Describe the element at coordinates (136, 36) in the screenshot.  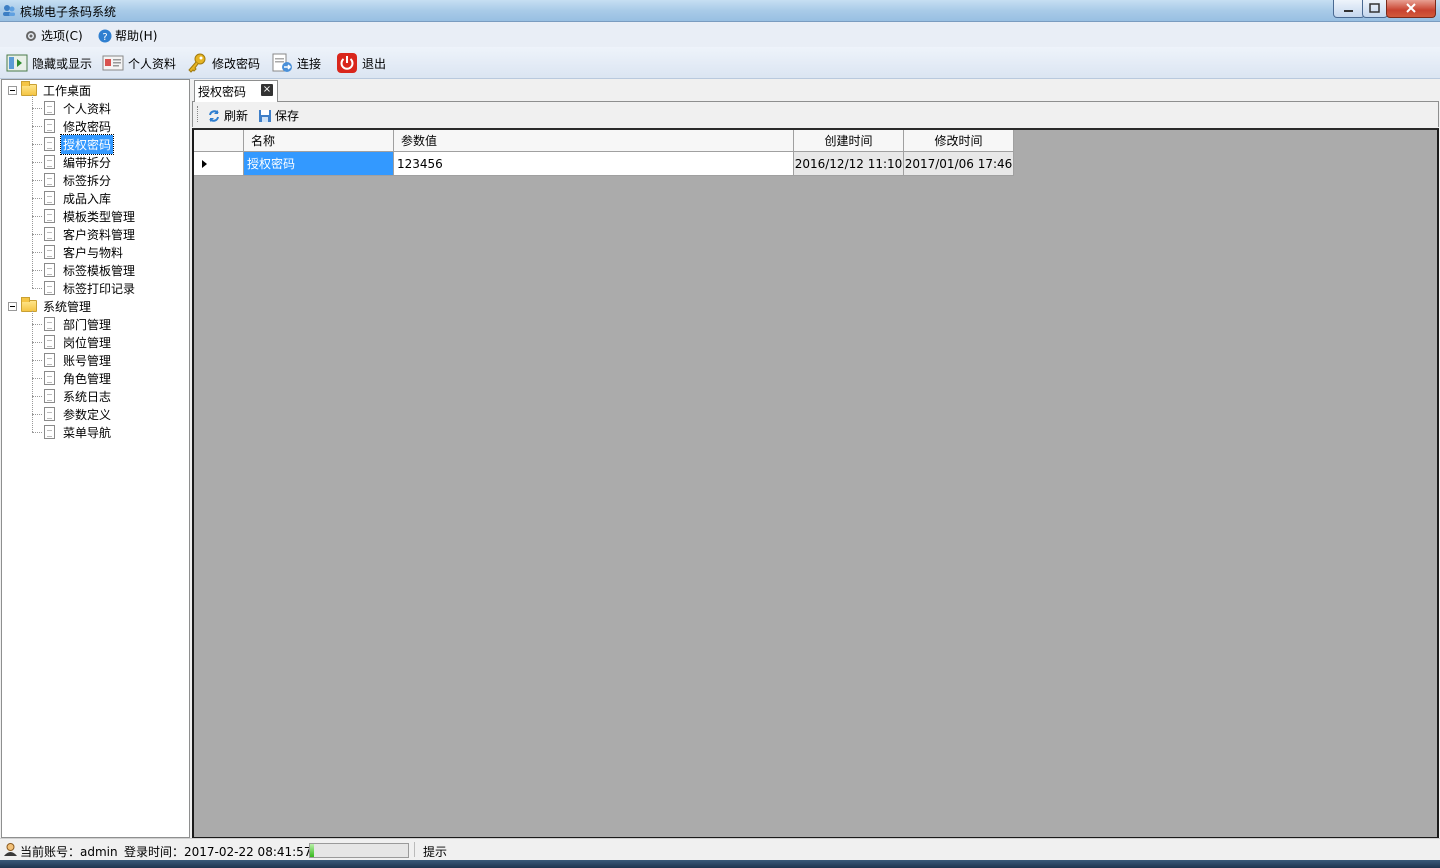
I see `menu-help-label: 帮助(H)` at that location.